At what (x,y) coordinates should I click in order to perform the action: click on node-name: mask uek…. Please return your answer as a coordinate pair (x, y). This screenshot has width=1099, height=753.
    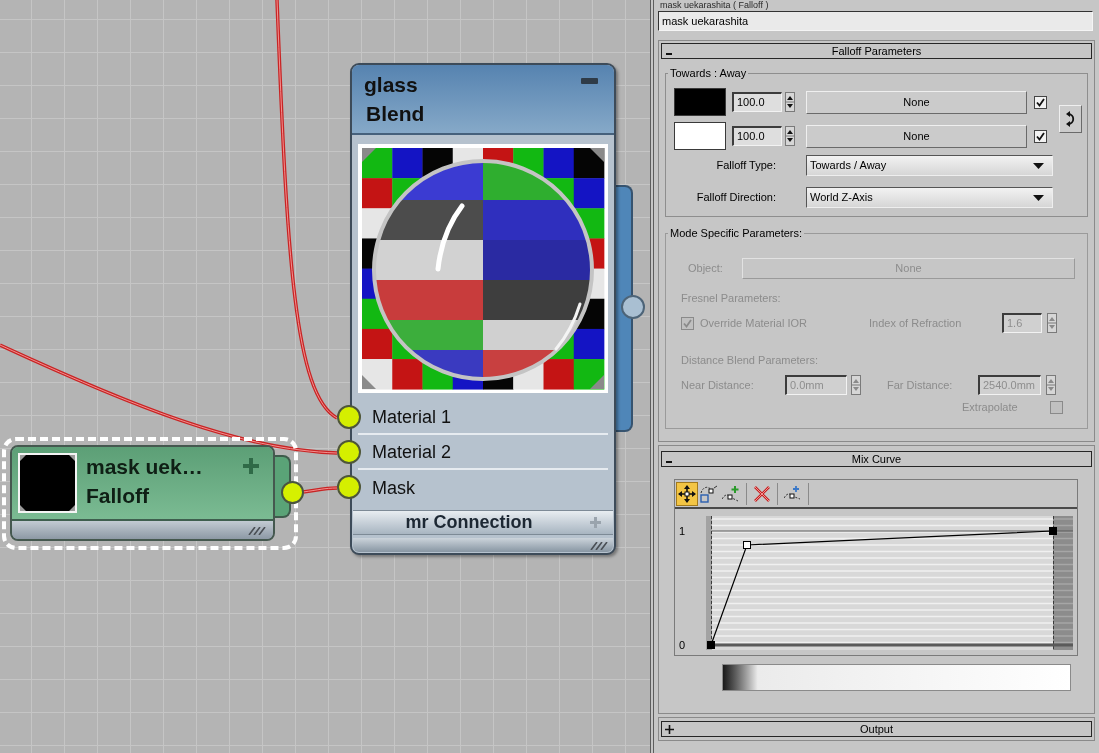
    Looking at the image, I should click on (144, 467).